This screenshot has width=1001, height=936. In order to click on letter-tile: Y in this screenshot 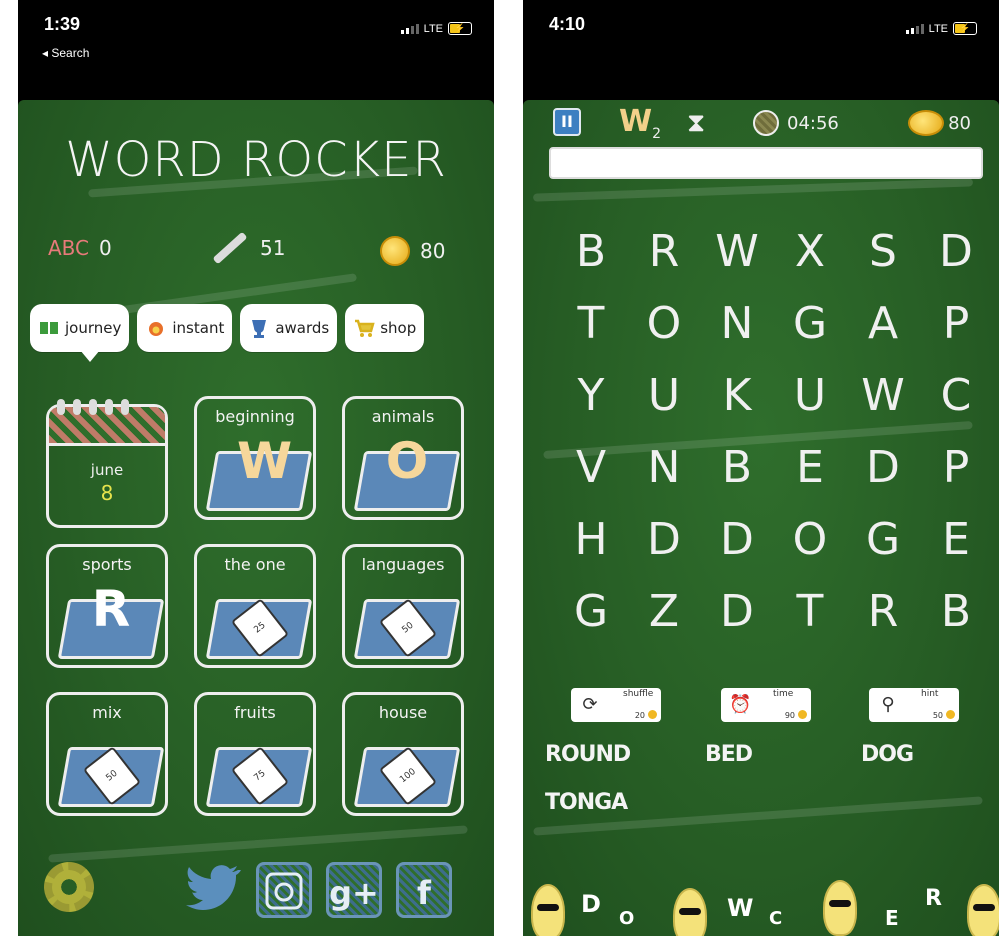, I will do `click(591, 396)`.